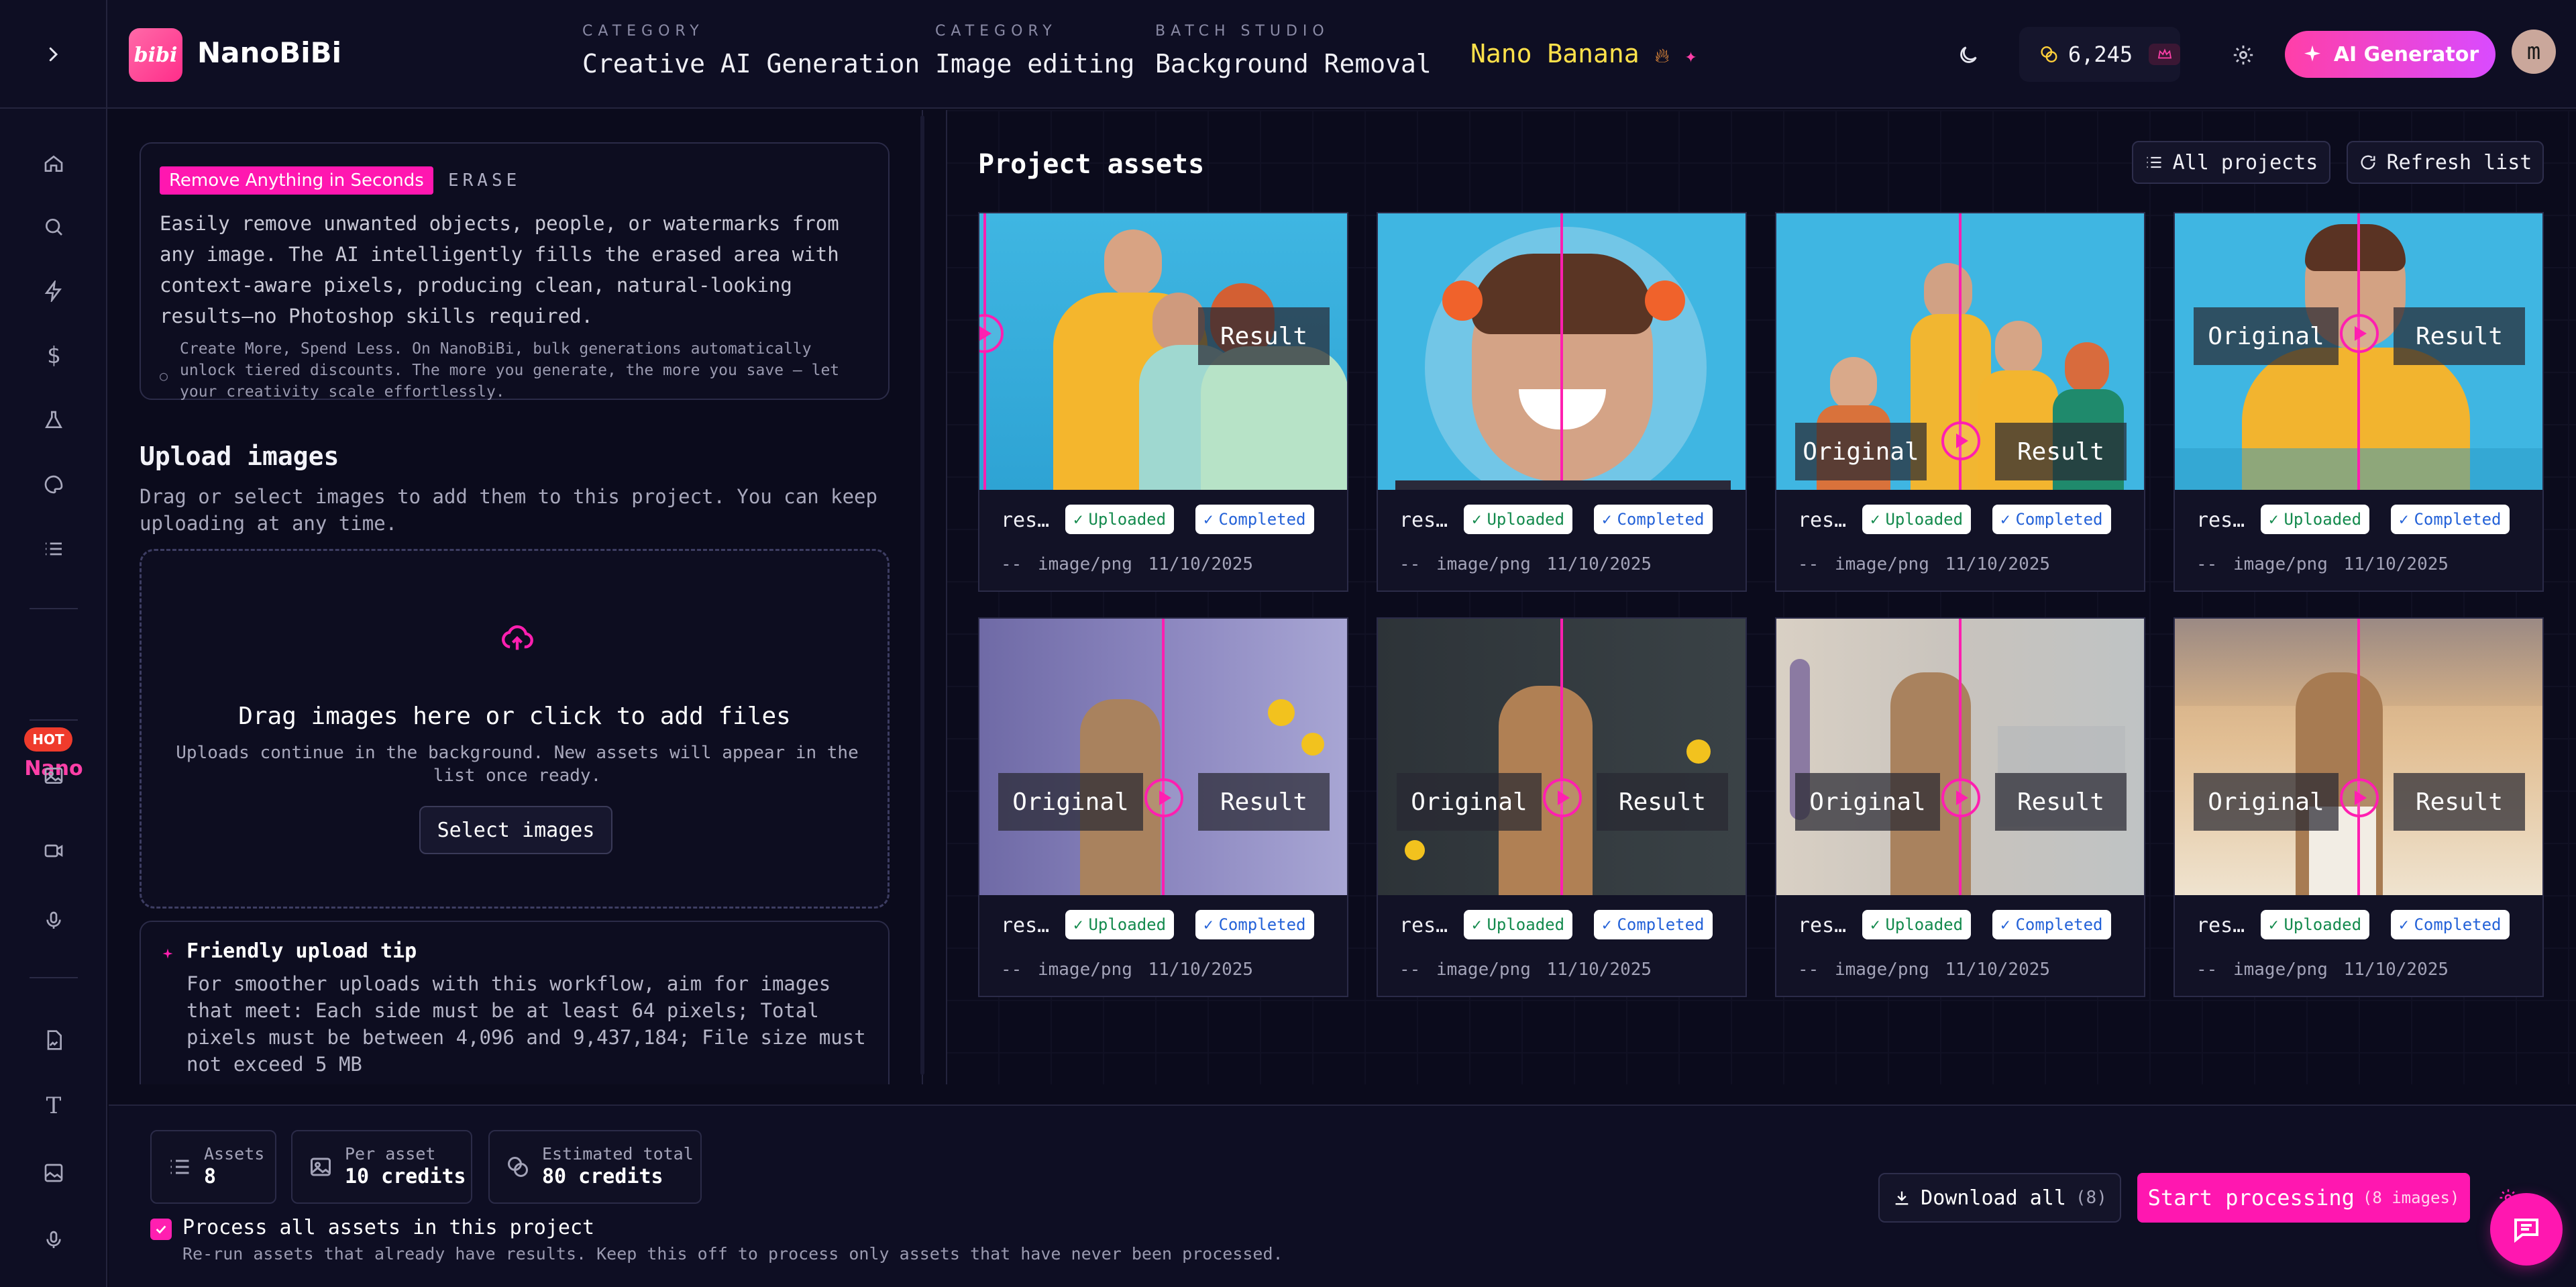  Describe the element at coordinates (53, 775) in the screenshot. I see `rail-image` at that location.